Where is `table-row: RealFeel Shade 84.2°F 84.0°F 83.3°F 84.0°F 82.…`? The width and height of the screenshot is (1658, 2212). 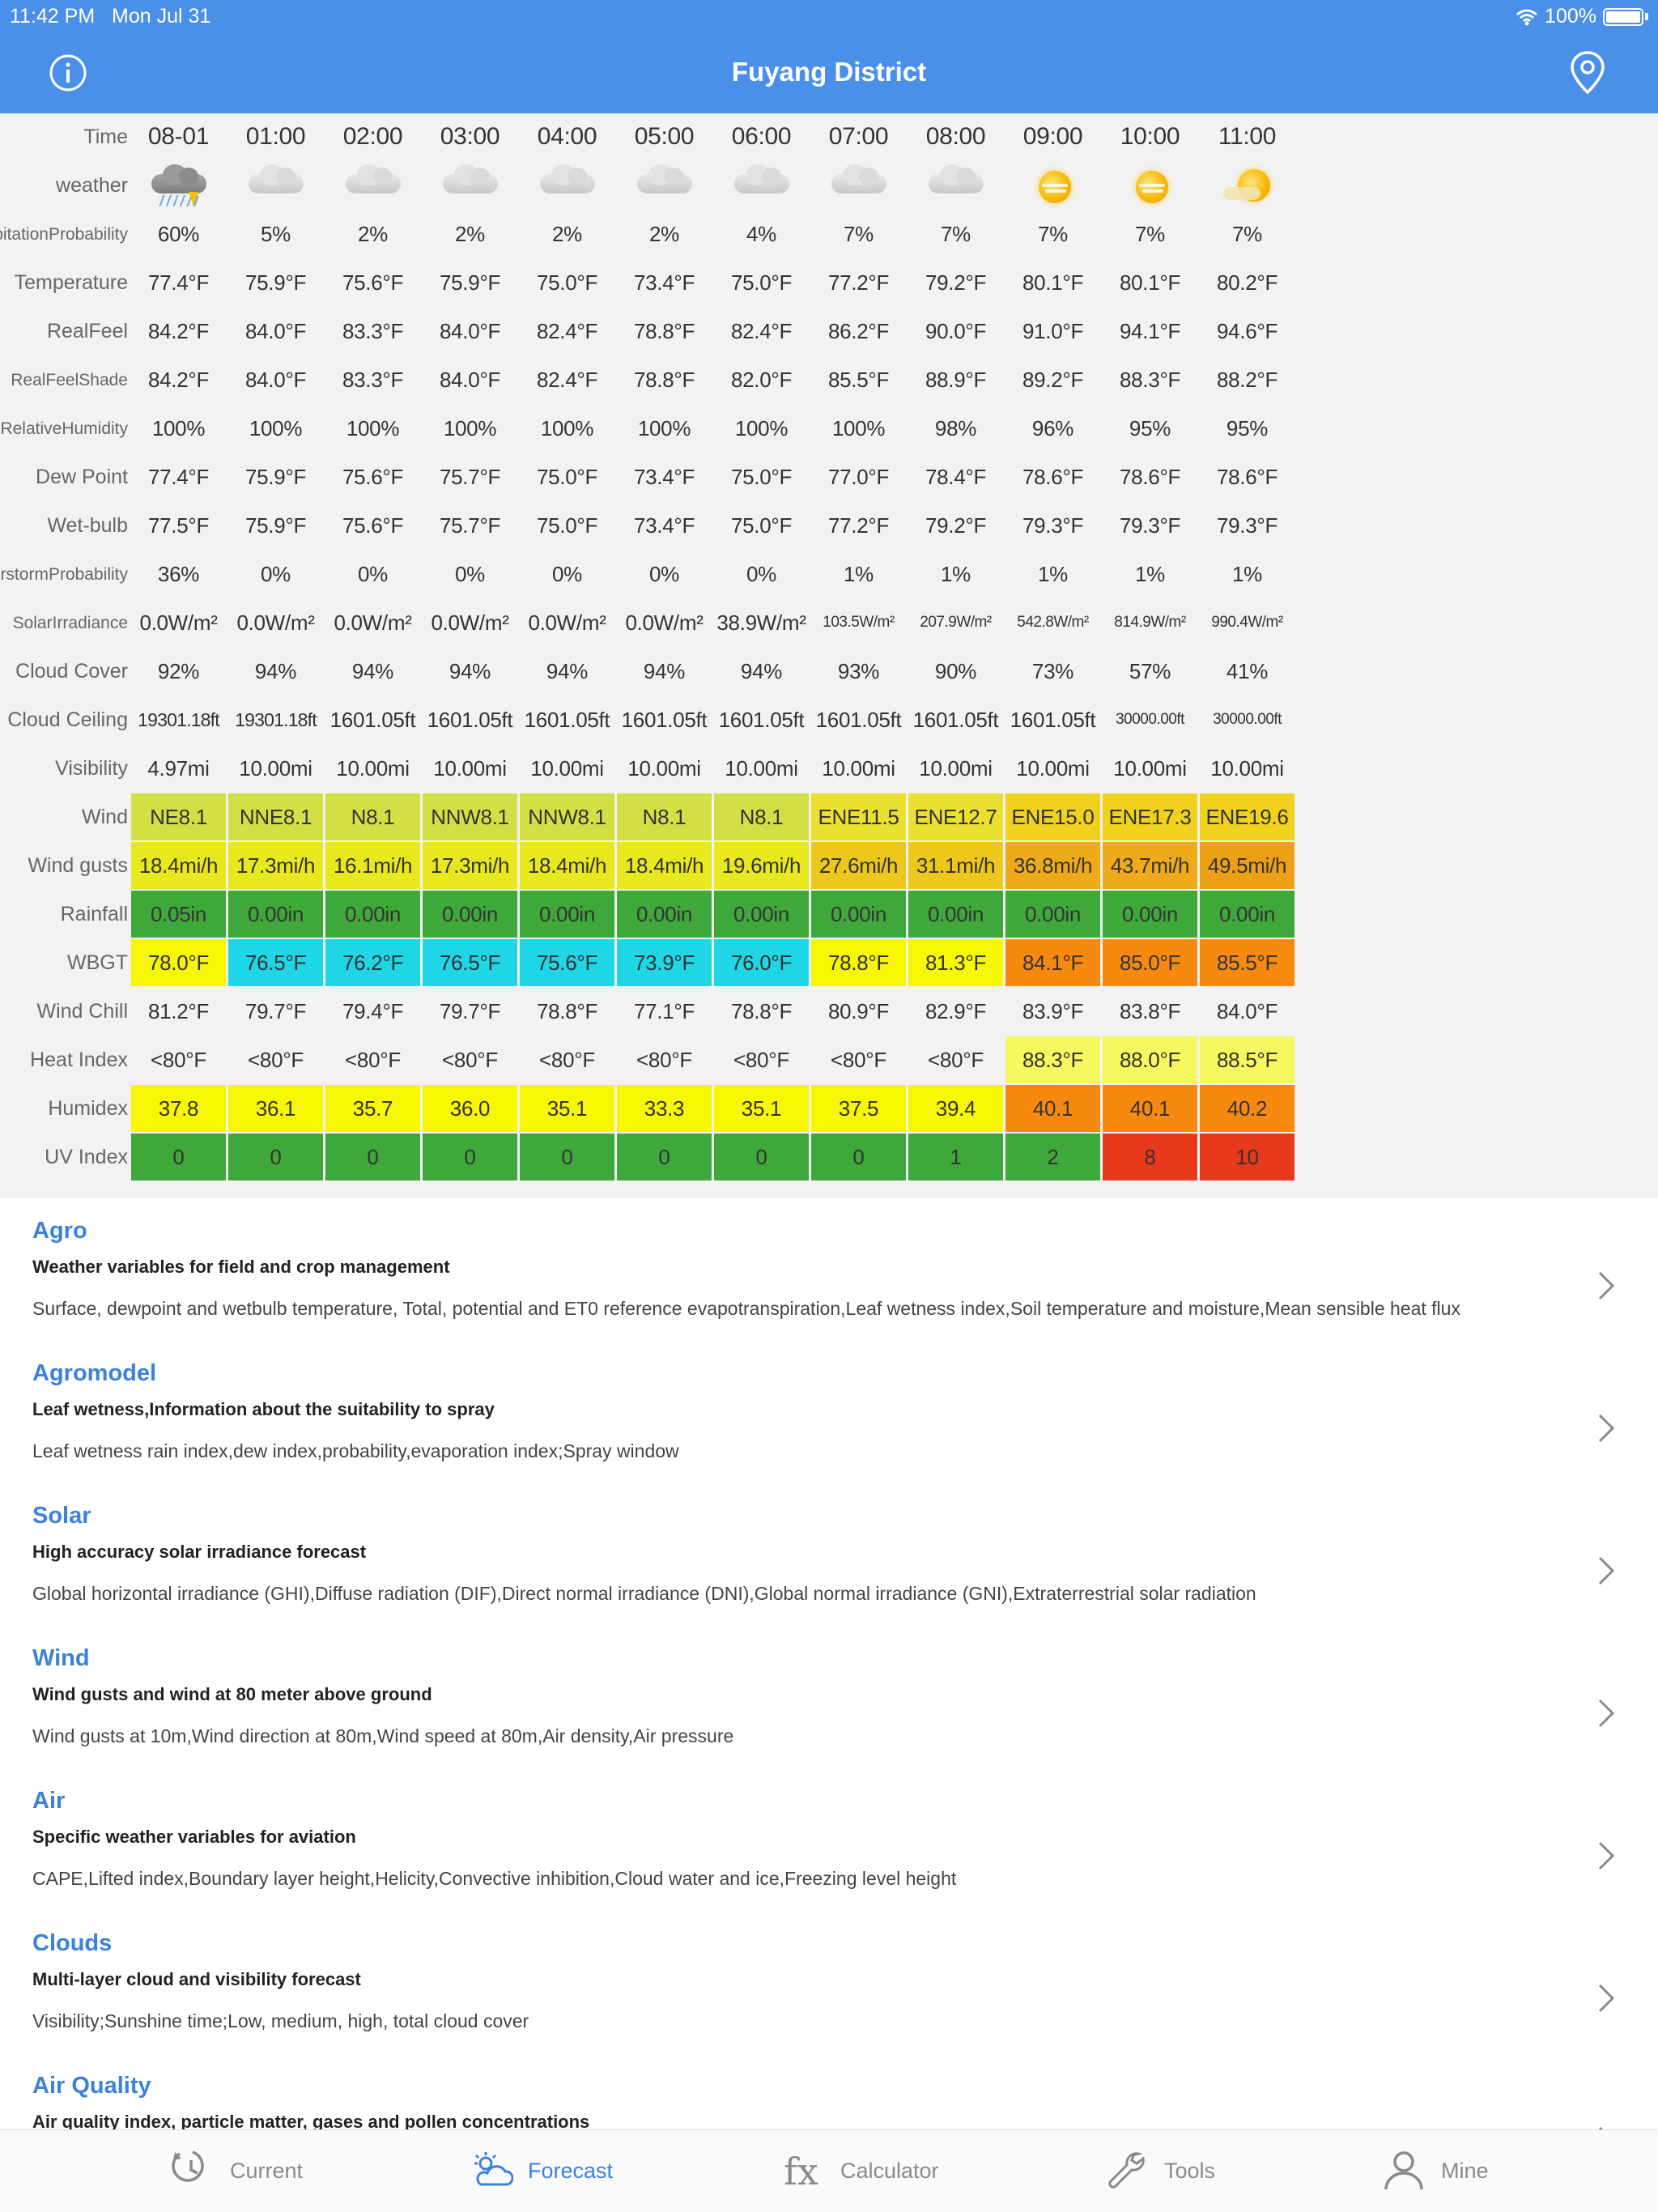 table-row: RealFeel Shade 84.2°F 84.0°F 83.3°F 84.0°F 82.… is located at coordinates (647, 381).